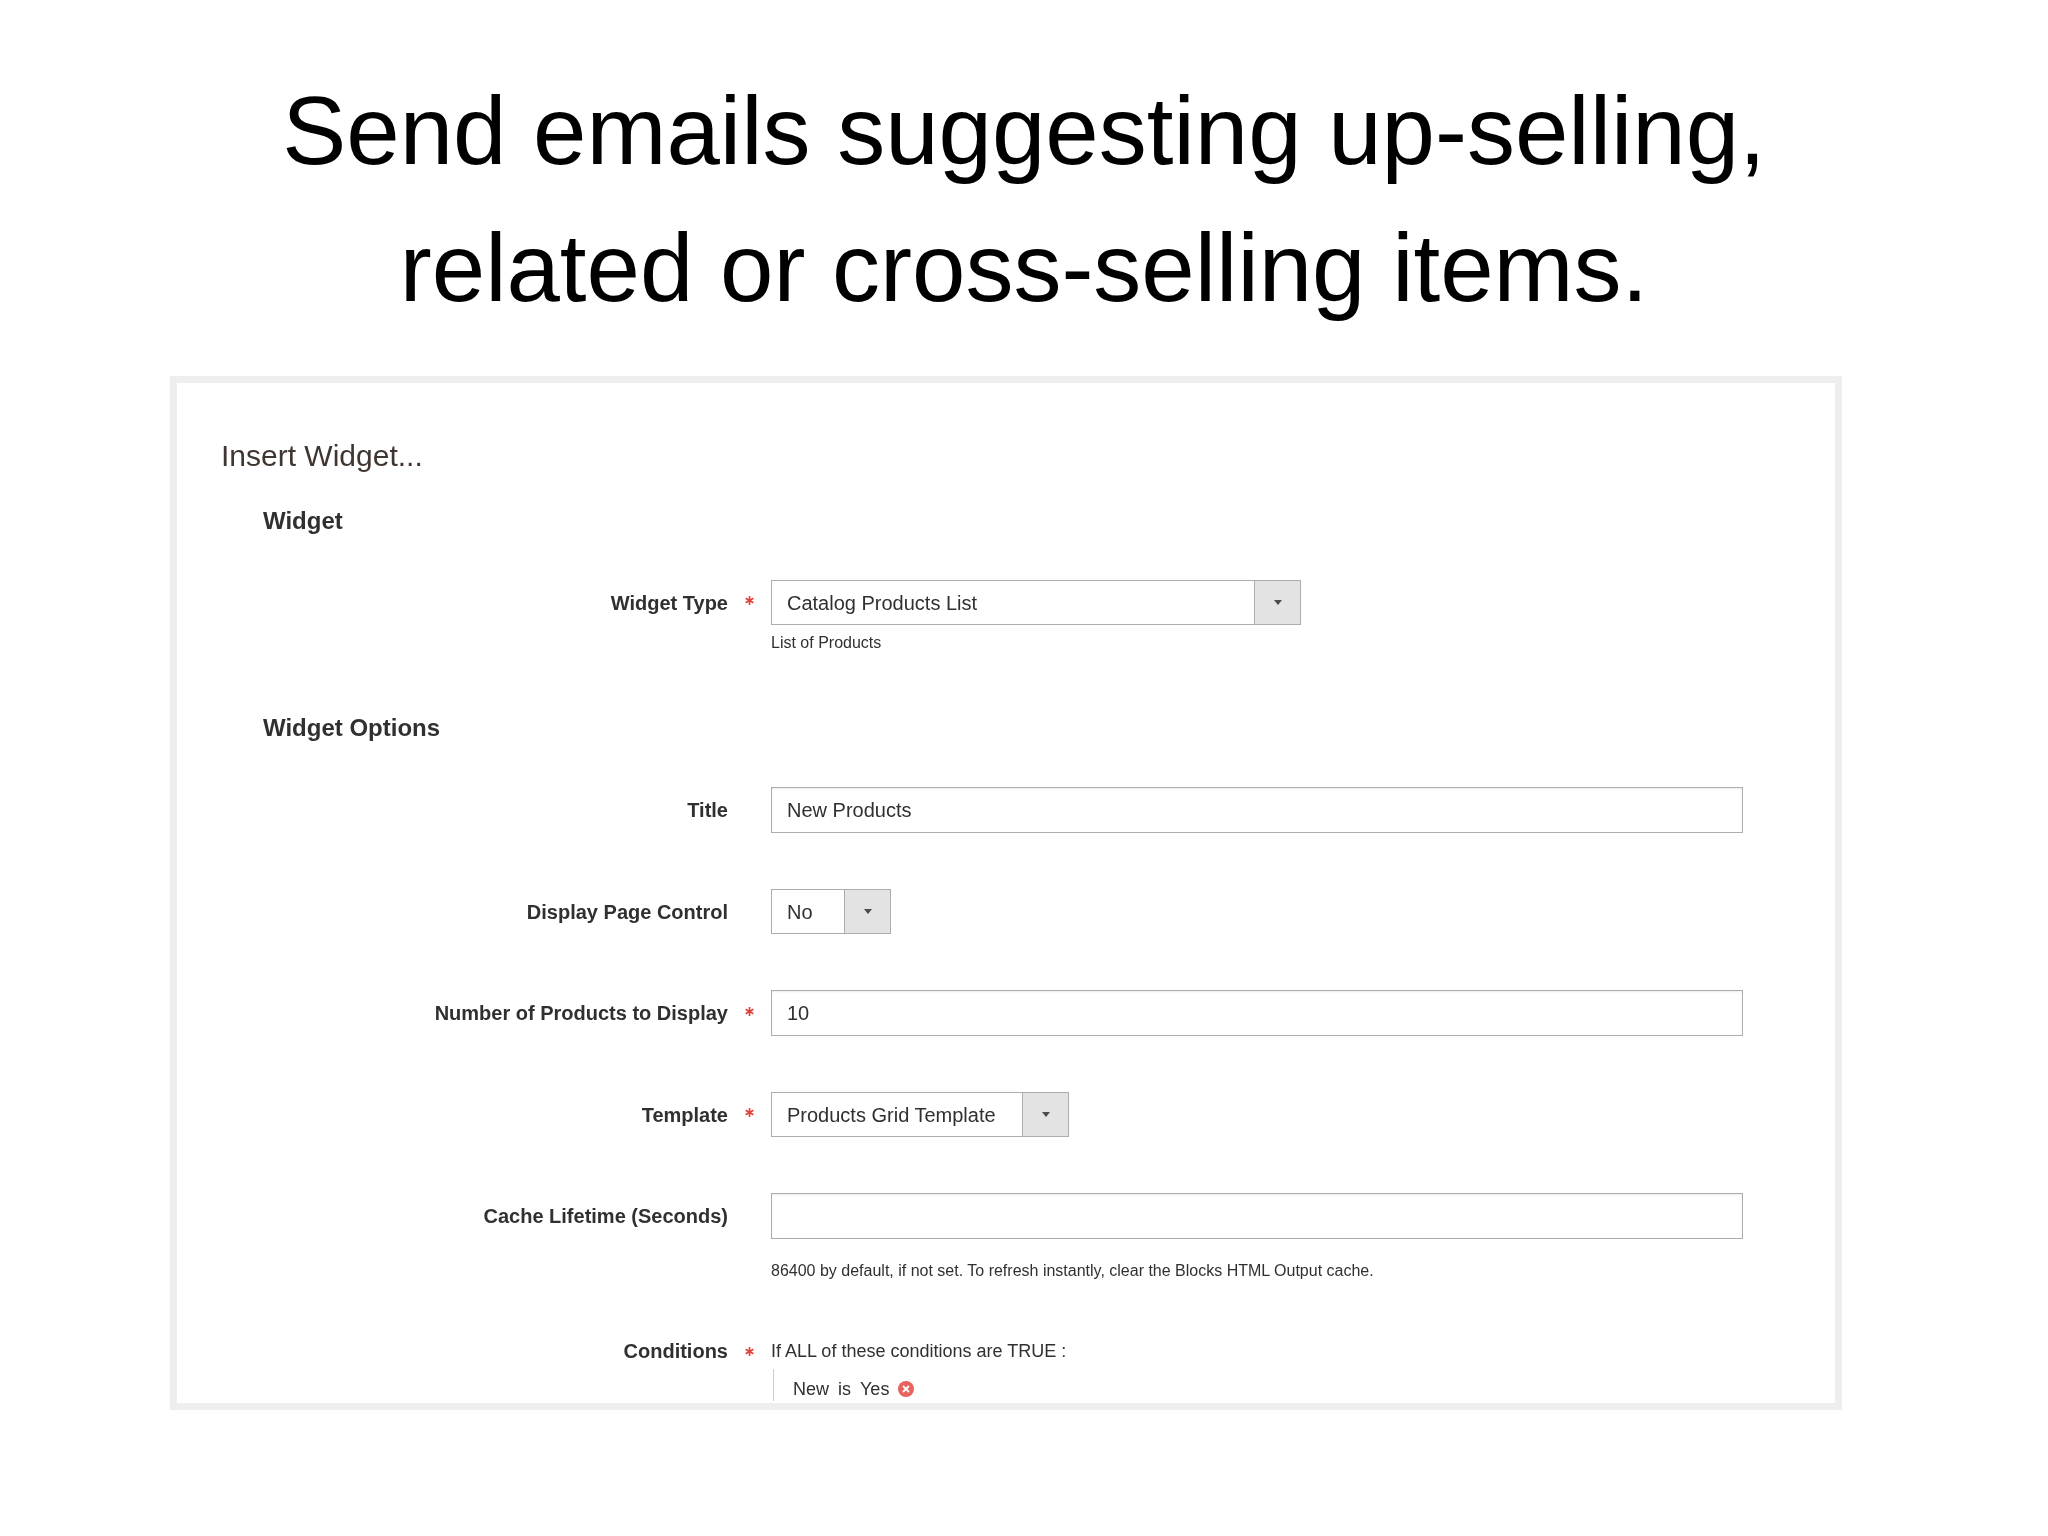  Describe the element at coordinates (826, 642) in the screenshot. I see `field-hint: List of Products` at that location.